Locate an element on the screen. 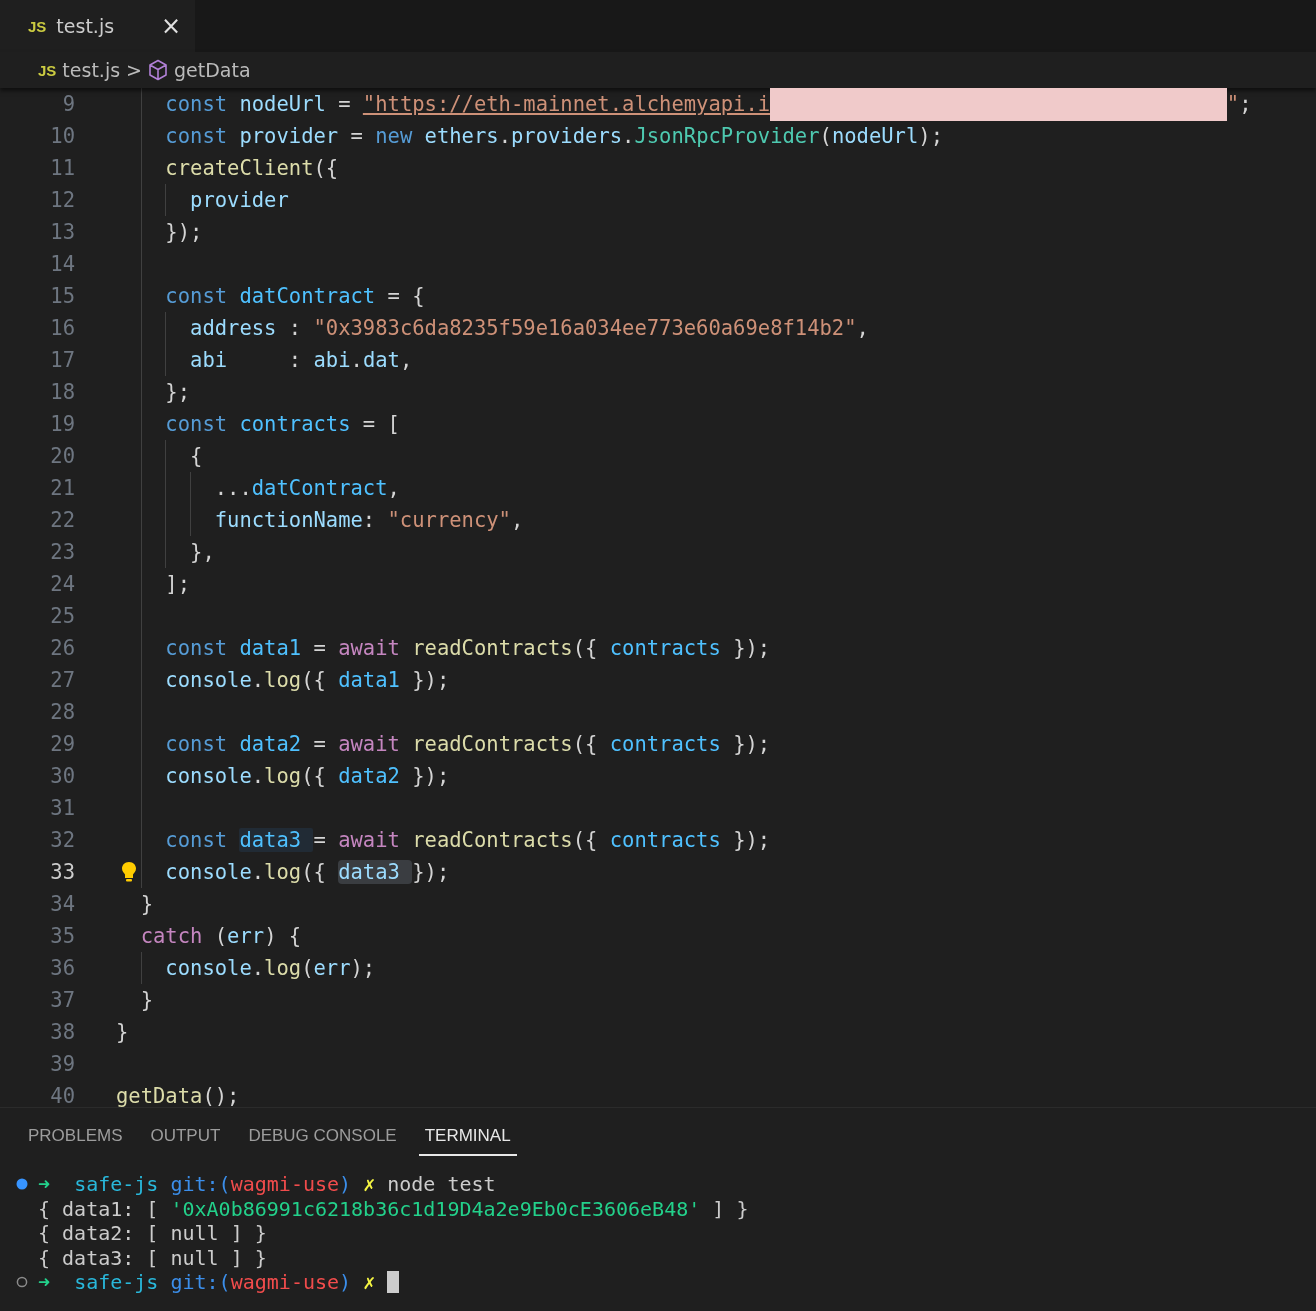 The image size is (1316, 1311). line-number: 38 is located at coordinates (62, 1032).